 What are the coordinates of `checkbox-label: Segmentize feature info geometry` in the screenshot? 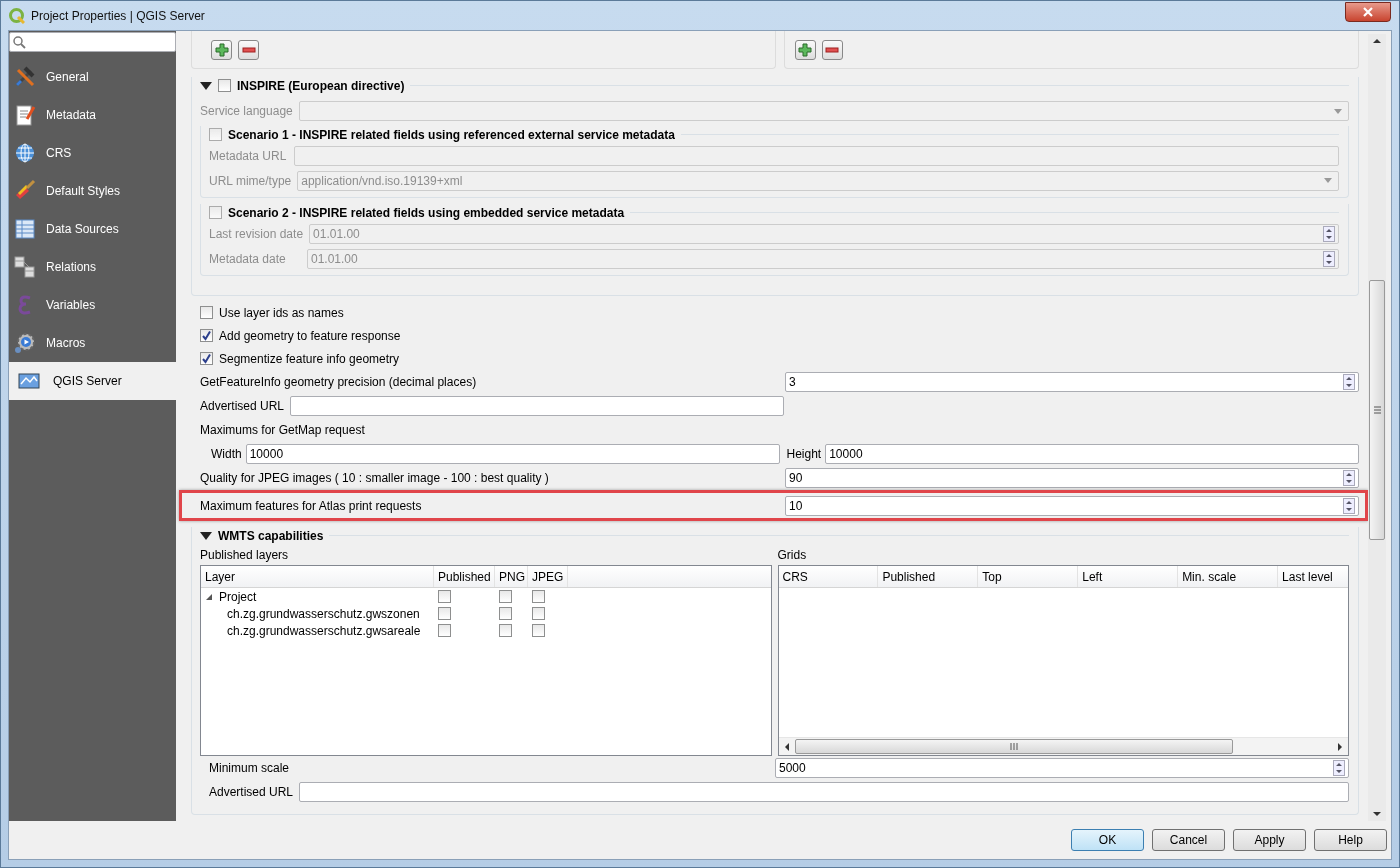 It's located at (309, 358).